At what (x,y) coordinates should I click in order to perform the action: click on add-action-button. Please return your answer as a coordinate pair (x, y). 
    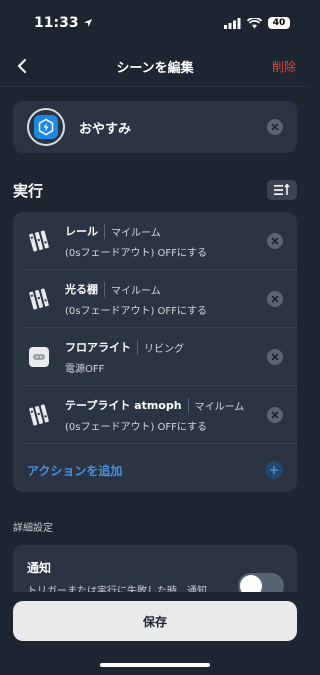
    Looking at the image, I should click on (274, 470).